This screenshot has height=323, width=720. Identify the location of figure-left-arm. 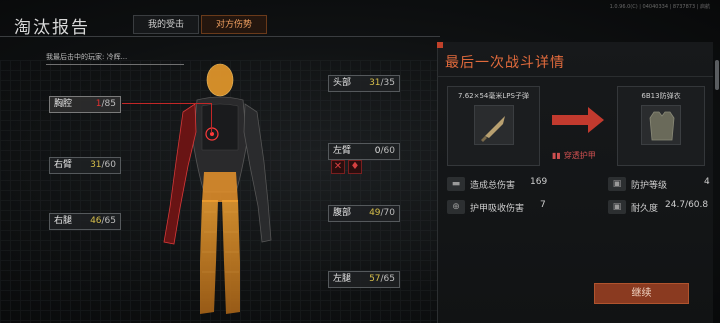
(257, 173).